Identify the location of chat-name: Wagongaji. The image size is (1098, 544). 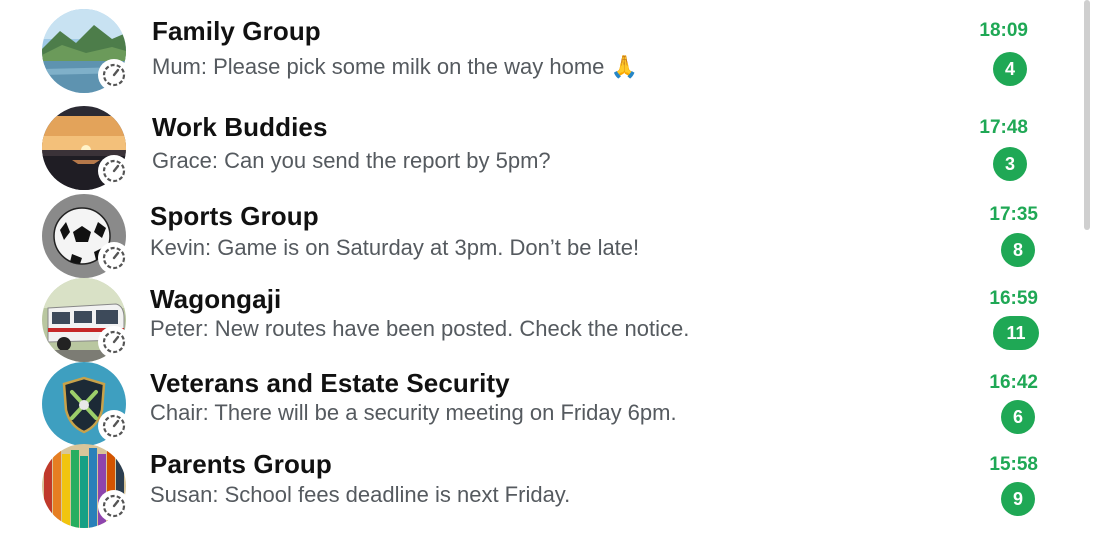
(216, 299).